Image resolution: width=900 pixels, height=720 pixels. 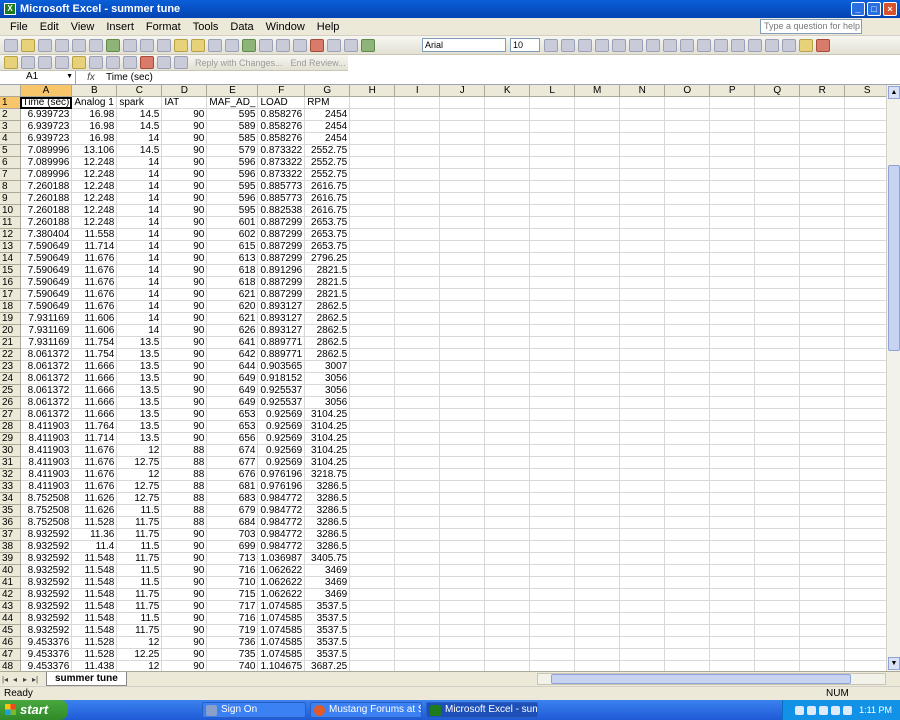 What do you see at coordinates (327, 391) in the screenshot?
I see `cell-g25: 3056` at bounding box center [327, 391].